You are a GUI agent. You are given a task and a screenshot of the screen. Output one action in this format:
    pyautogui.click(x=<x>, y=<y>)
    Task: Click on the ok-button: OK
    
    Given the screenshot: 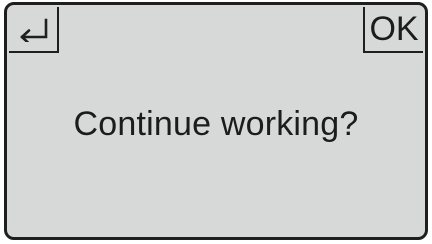 What is the action you would take?
    pyautogui.click(x=393, y=30)
    